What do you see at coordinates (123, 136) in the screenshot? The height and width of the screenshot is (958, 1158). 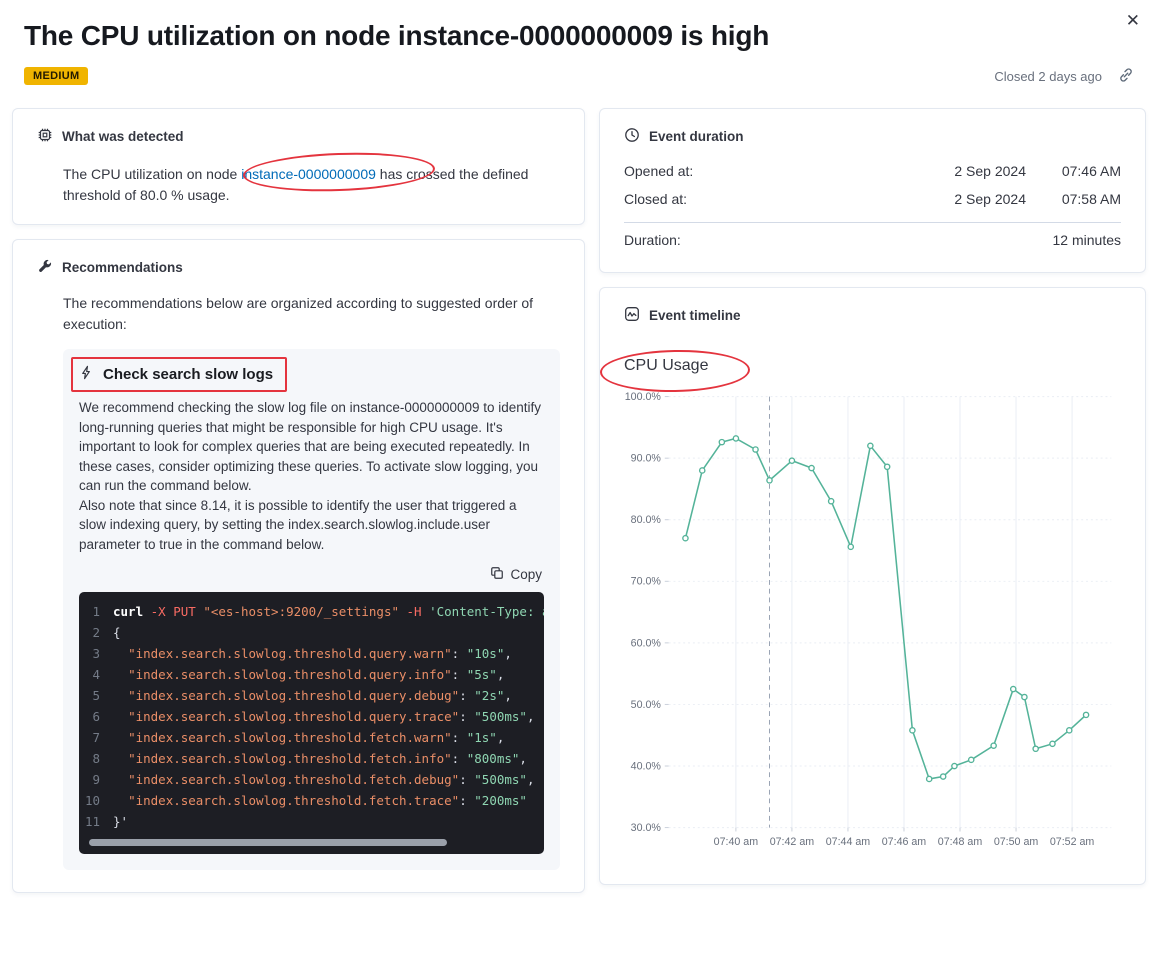 I see `detected-heading: What was detected` at bounding box center [123, 136].